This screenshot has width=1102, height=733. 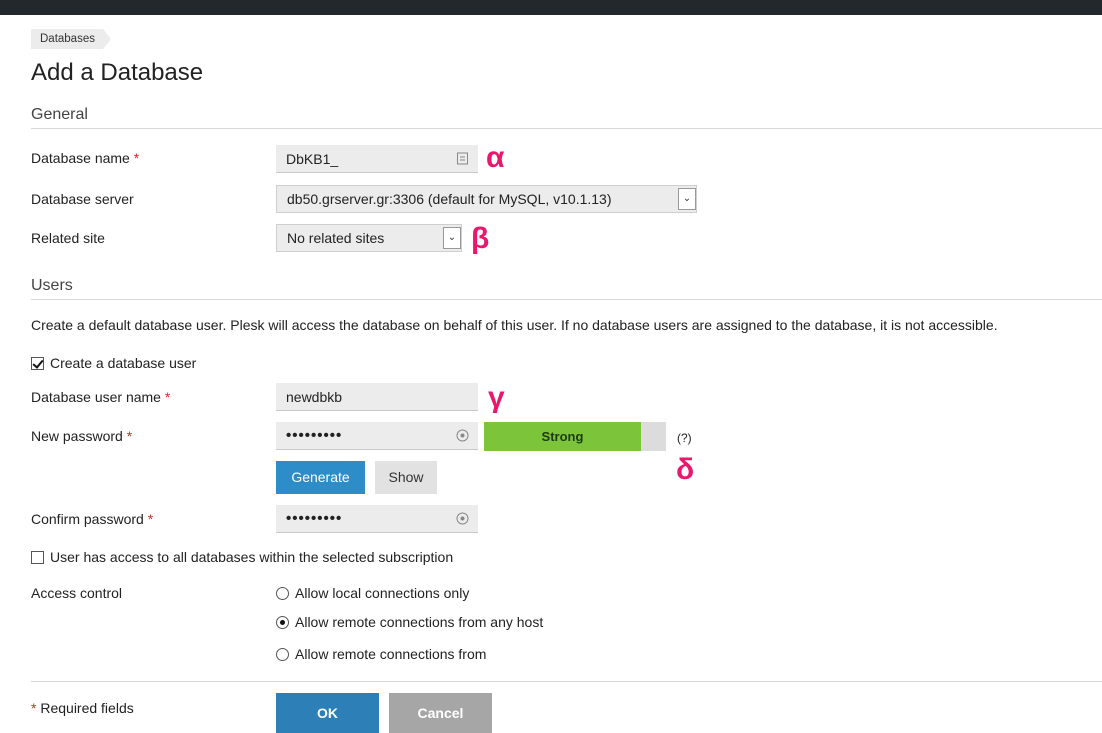 What do you see at coordinates (551, 7) in the screenshot?
I see `top-bar` at bounding box center [551, 7].